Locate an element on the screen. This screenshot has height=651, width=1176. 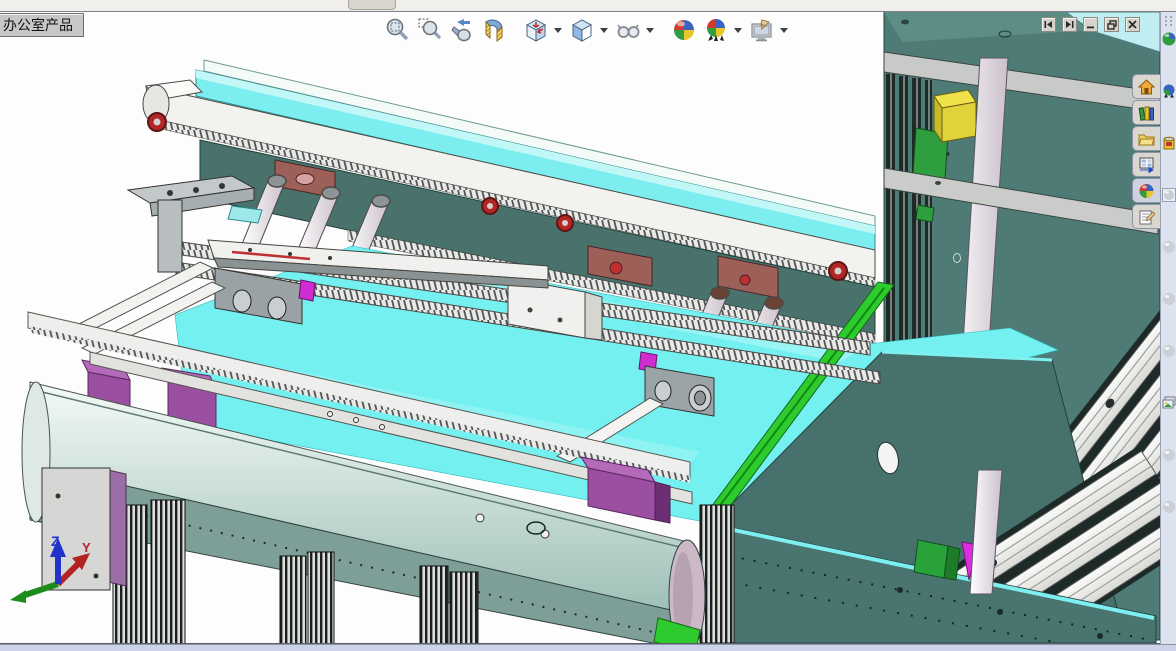
books-icon is located at coordinates (1146, 113).